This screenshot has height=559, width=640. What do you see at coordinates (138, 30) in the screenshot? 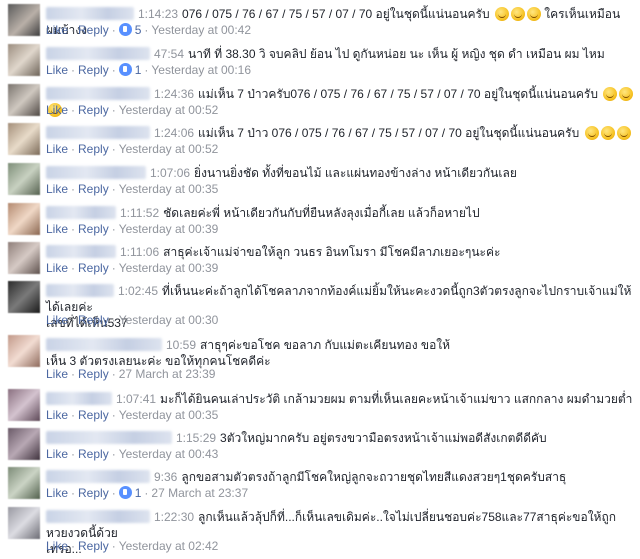
I see `reaction-count: 5` at bounding box center [138, 30].